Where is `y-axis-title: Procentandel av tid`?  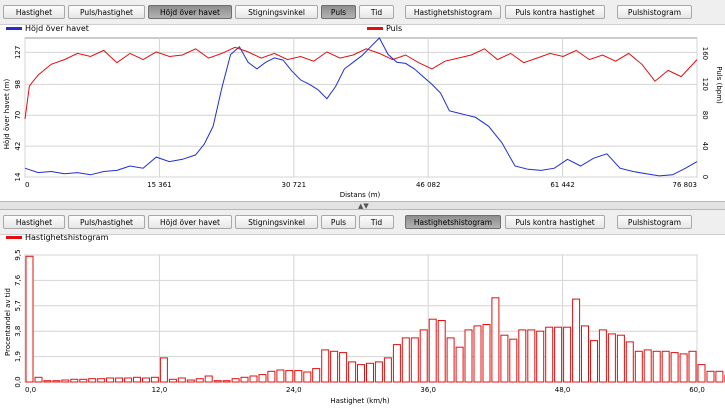
y-axis-title: Procentandel av tid is located at coordinates (8, 322).